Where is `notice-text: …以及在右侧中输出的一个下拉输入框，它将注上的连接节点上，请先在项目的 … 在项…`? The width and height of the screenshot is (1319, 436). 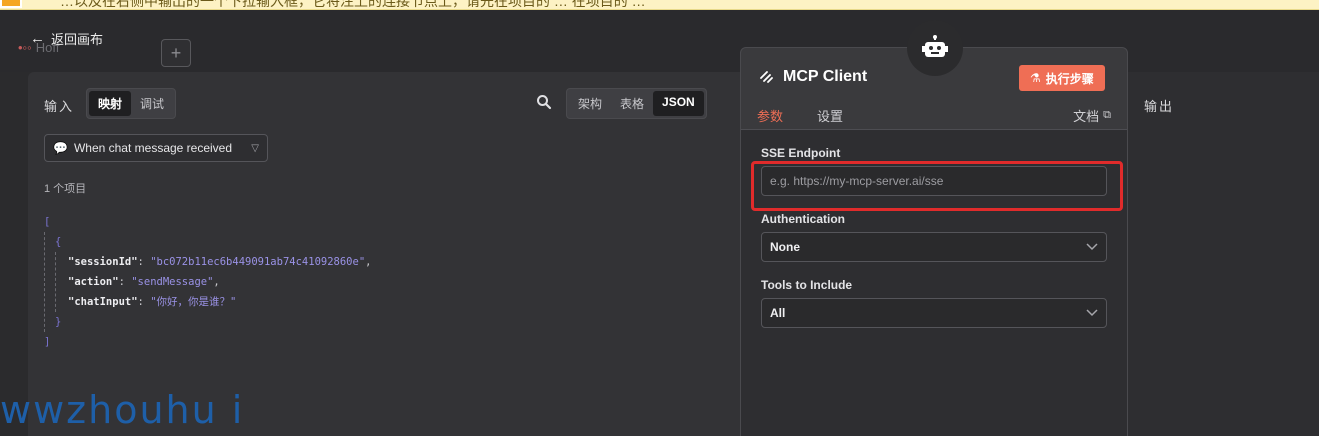 notice-text: …以及在右侧中输出的一个下拉输入框，它将注上的连接节点上，请先在项目的 … 在项… is located at coordinates (353, 4).